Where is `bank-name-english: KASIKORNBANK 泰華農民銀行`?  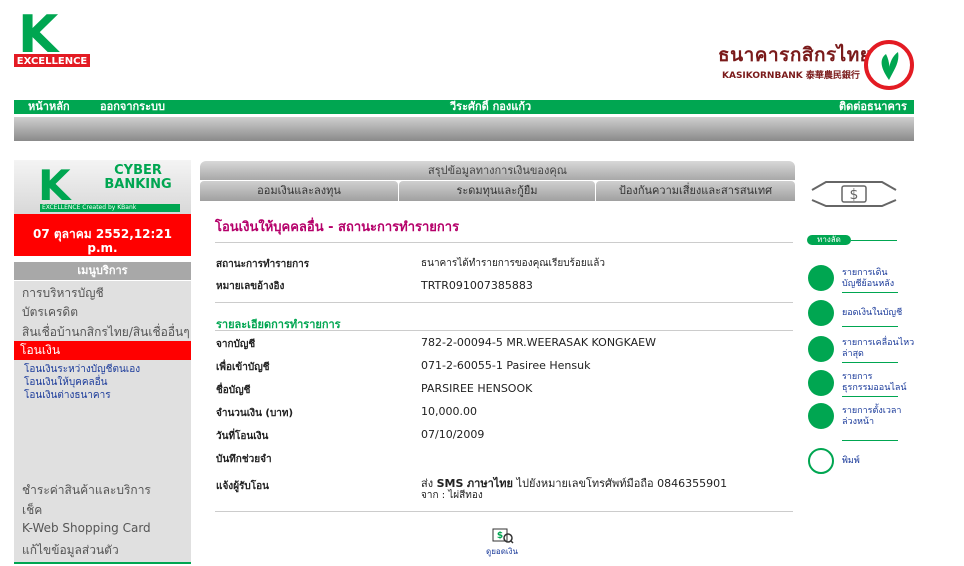
bank-name-english: KASIKORNBANK 泰華農民銀行 is located at coordinates (791, 76).